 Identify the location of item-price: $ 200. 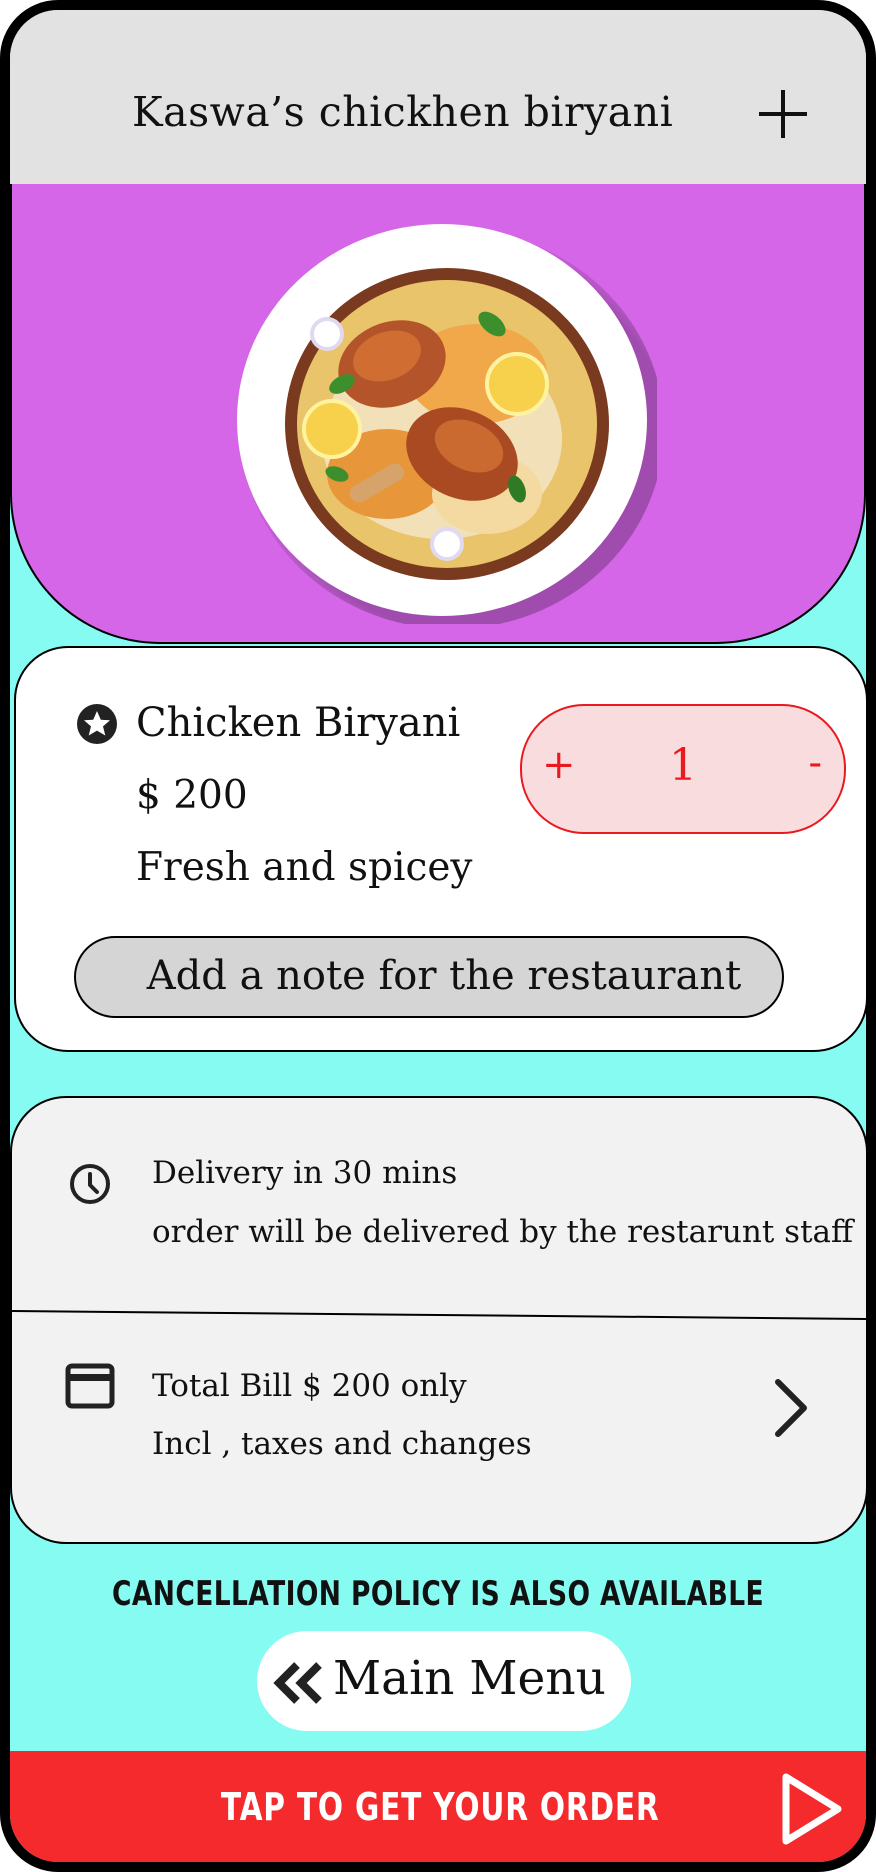
(192, 795).